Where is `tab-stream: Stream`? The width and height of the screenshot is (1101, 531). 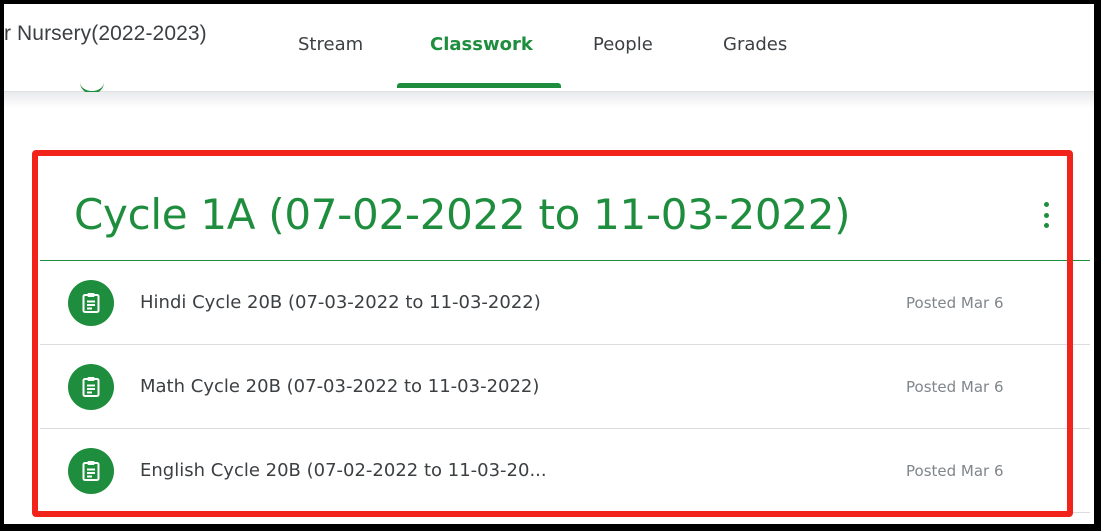 tab-stream: Stream is located at coordinates (330, 44).